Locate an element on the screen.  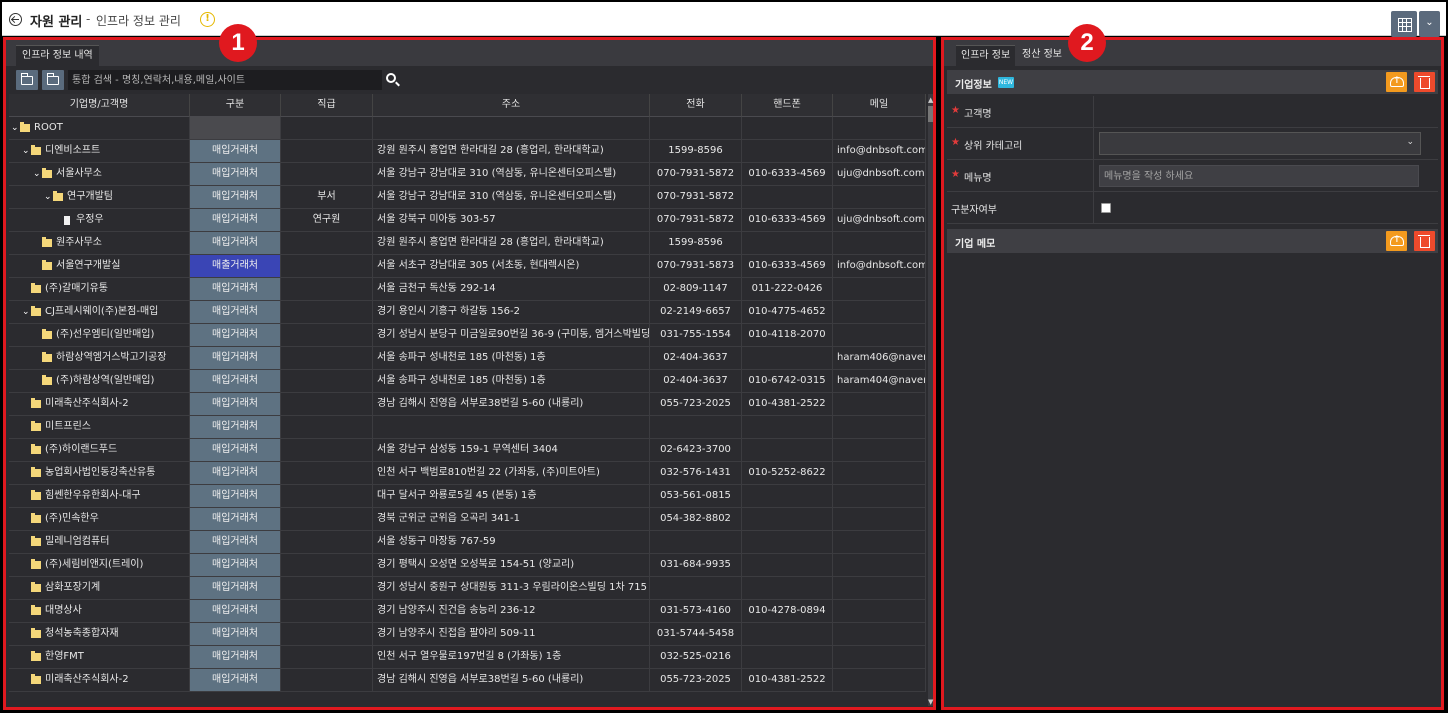
company-name-cell: 청석농축종합자재 is located at coordinates (99, 634).